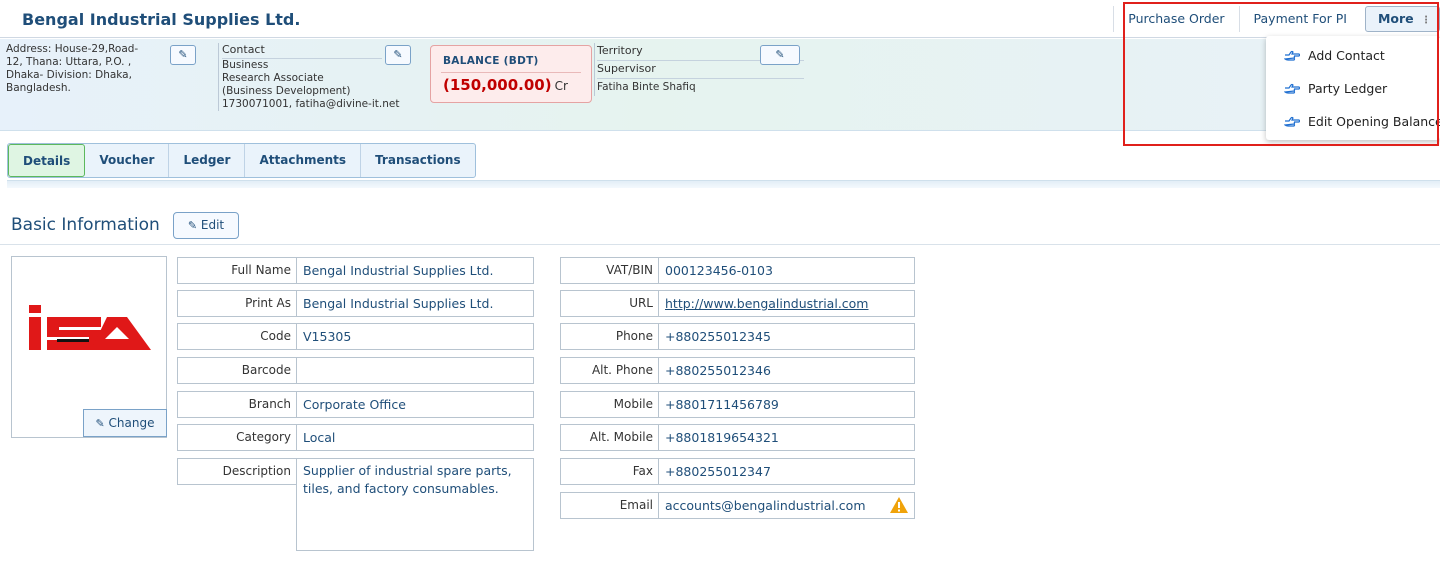 Image resolution: width=1440 pixels, height=562 pixels. I want to click on field-value: +880255012345, so click(718, 336).